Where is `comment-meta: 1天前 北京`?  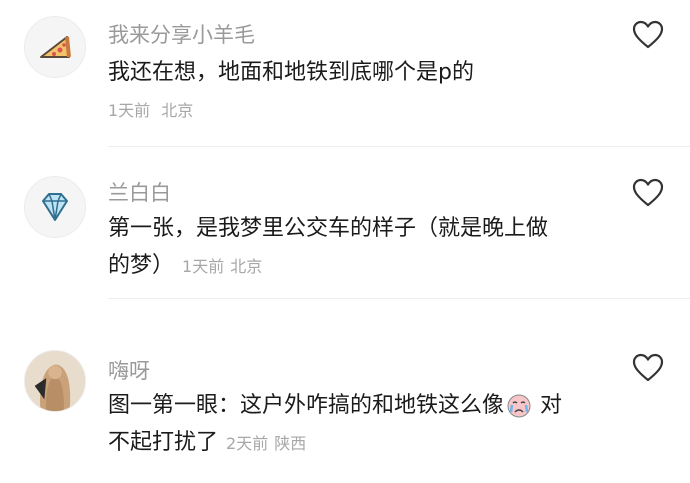 comment-meta: 1天前 北京 is located at coordinates (150, 109).